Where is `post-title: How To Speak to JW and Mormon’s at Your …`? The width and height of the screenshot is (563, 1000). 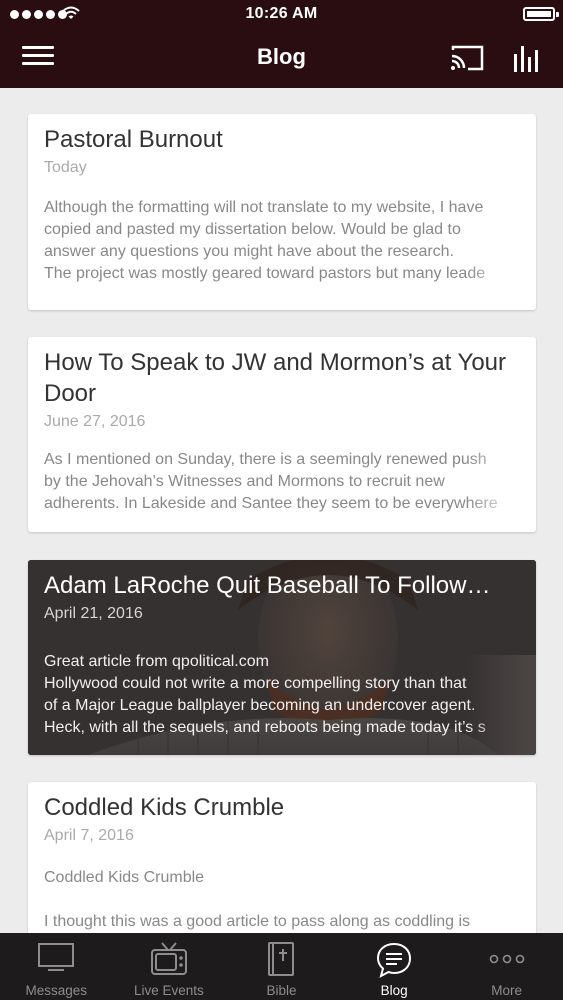 post-title: How To Speak to JW and Mormon’s at Your … is located at coordinates (275, 378).